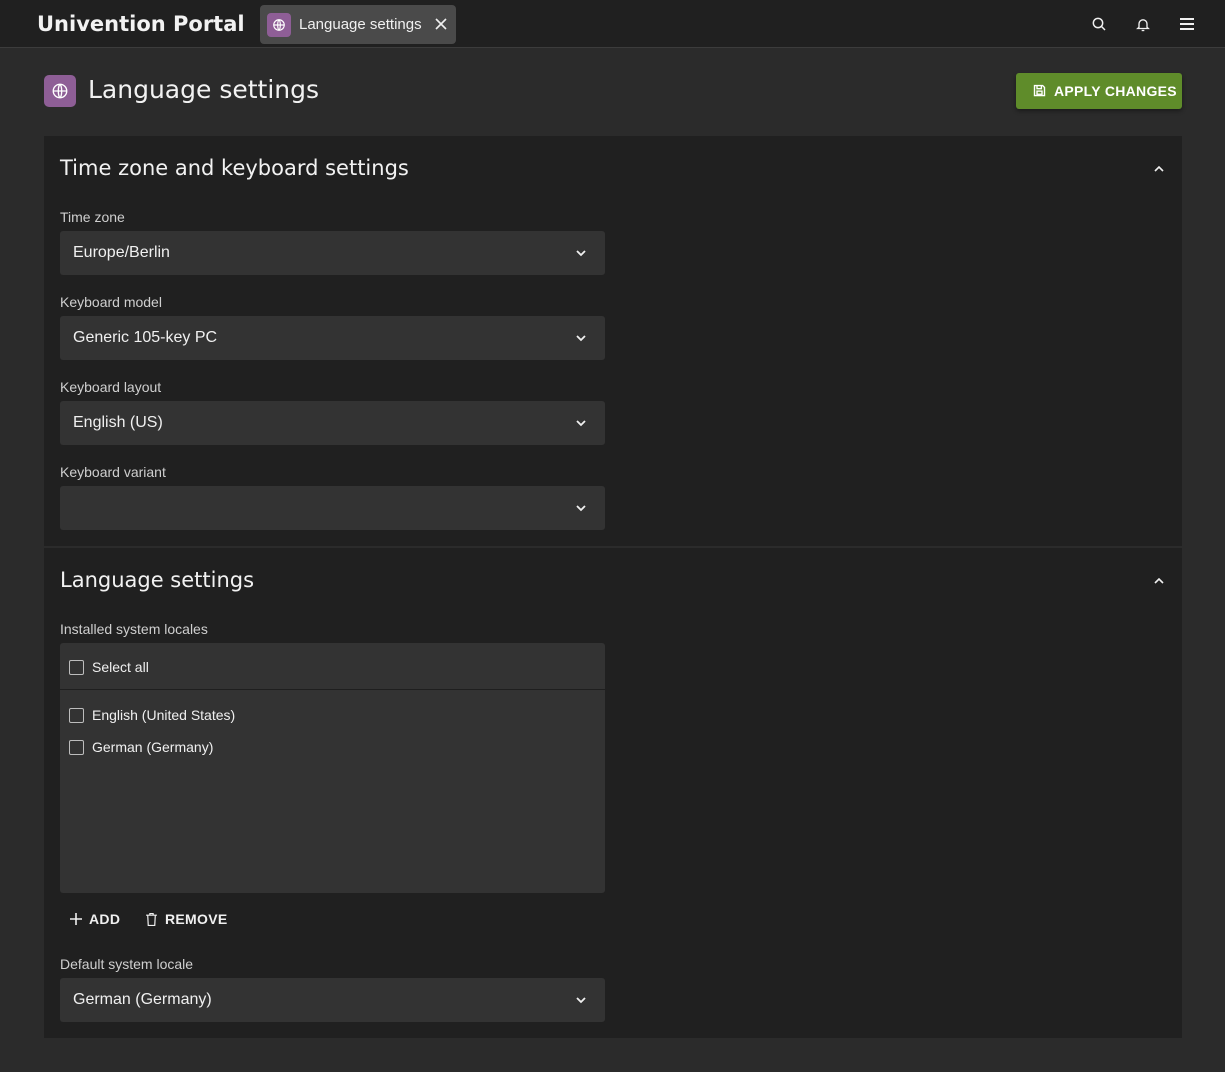 This screenshot has width=1225, height=1072. Describe the element at coordinates (142, 999) in the screenshot. I see `select-value: German (Germany)` at that location.